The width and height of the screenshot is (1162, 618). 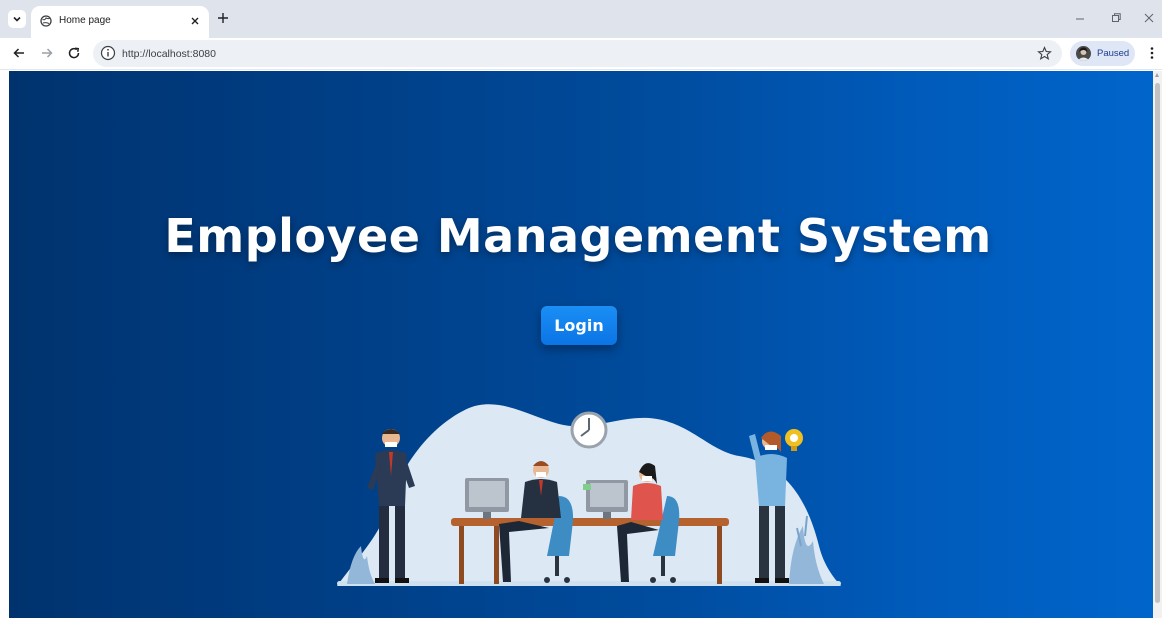 I want to click on close-icon, so click(x=195, y=21).